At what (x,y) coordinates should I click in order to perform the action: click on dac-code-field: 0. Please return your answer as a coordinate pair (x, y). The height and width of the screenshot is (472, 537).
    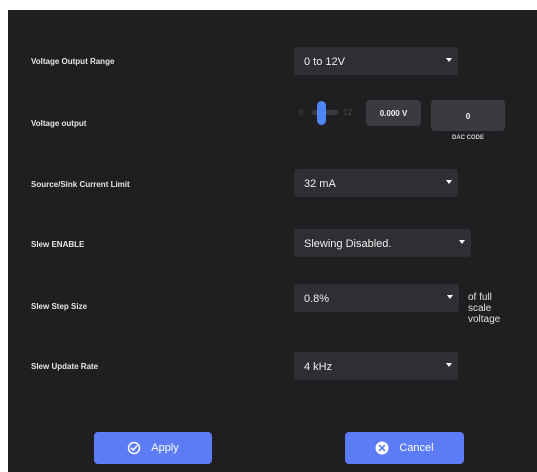
    Looking at the image, I should click on (468, 115).